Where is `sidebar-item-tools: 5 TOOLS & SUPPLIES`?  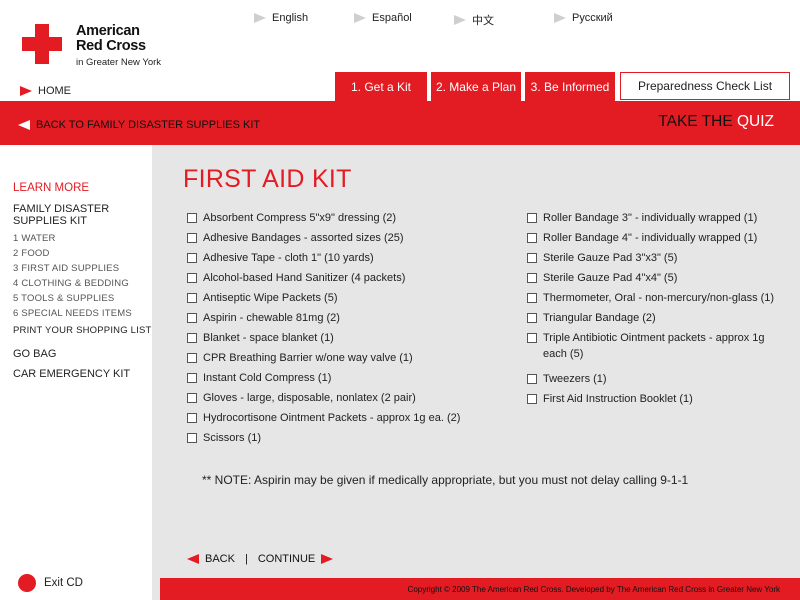 sidebar-item-tools: 5 TOOLS & SUPPLIES is located at coordinates (63, 298).